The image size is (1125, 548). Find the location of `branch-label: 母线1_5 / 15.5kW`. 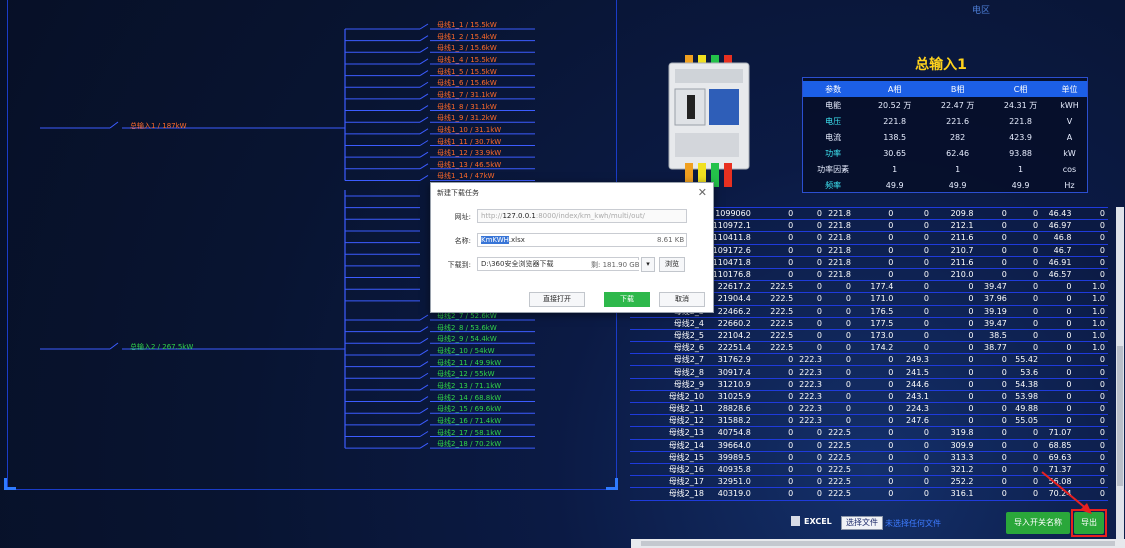

branch-label: 母线1_5 / 15.5kW is located at coordinates (467, 71).